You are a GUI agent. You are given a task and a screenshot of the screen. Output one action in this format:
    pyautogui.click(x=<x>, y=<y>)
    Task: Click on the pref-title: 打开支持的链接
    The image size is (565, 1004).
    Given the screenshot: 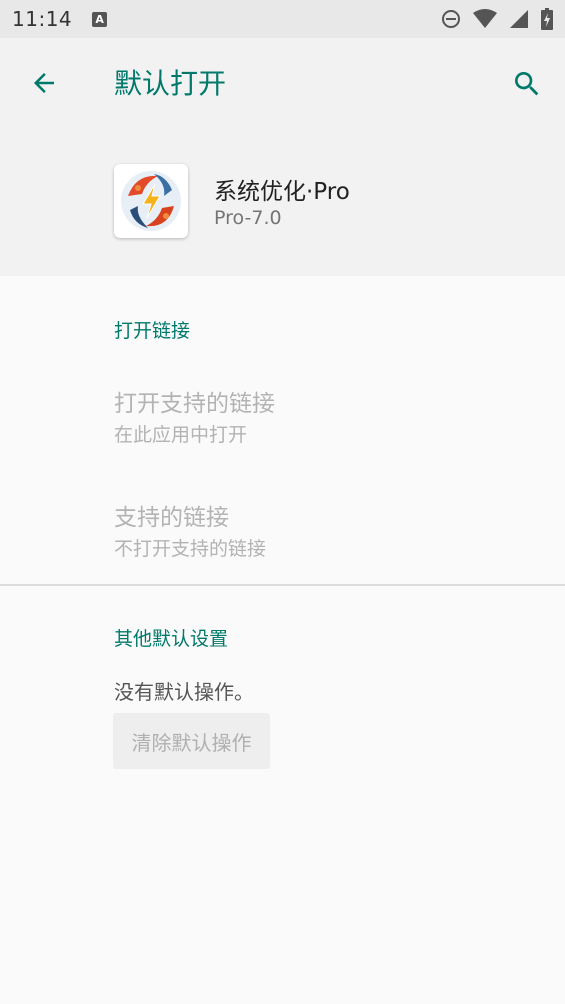 What is the action you would take?
    pyautogui.click(x=194, y=404)
    